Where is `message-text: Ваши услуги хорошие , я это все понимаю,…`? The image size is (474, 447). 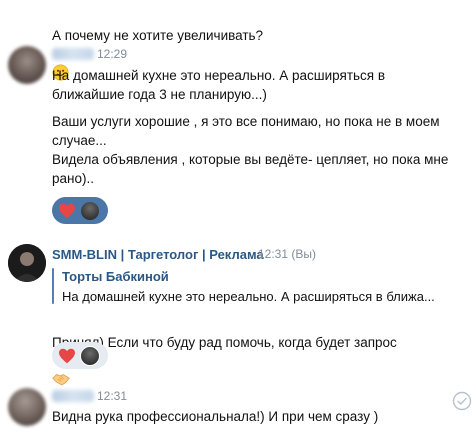
message-text: Ваши услуги хорошие , я это все понимаю,… is located at coordinates (250, 150).